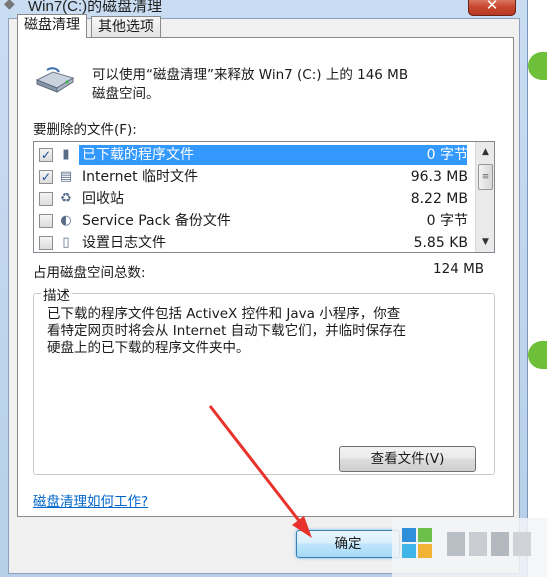  What do you see at coordinates (254, 242) in the screenshot?
I see `list-item: ▯ 设置日志文件 5.85 KB` at bounding box center [254, 242].